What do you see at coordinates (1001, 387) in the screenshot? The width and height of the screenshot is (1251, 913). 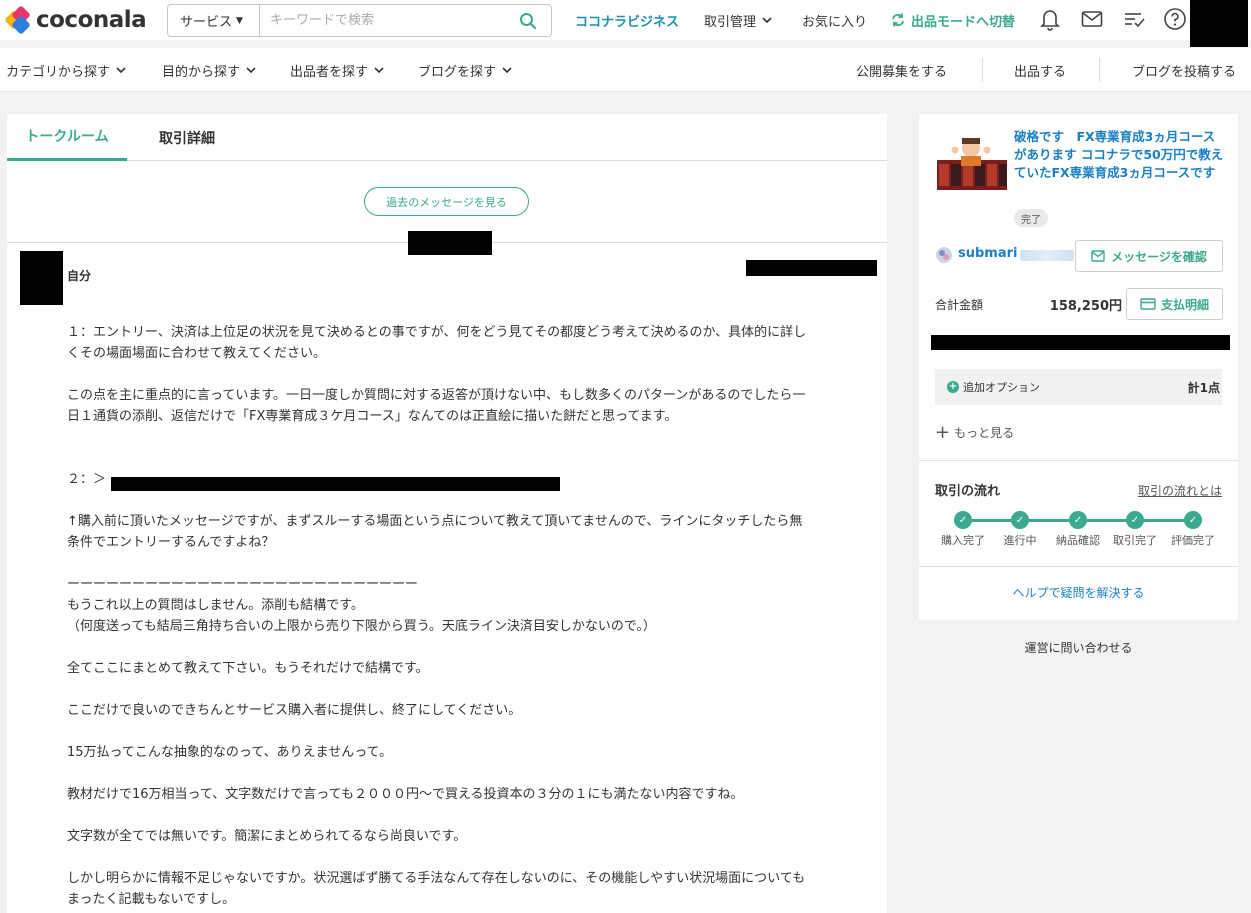 I see `additional-options-label: 追加オプション` at bounding box center [1001, 387].